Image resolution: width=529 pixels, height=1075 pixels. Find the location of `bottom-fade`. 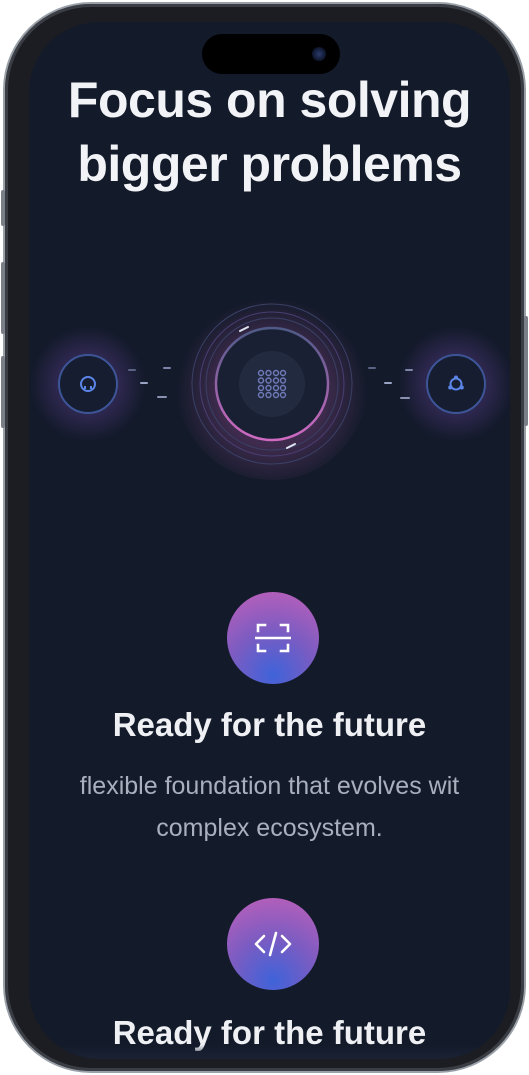

bottom-fade is located at coordinates (269, 1052).